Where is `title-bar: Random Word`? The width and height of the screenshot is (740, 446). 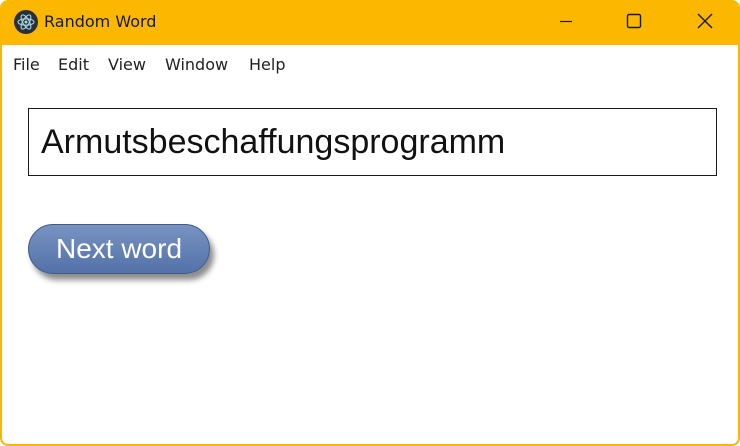
title-bar: Random Word is located at coordinates (370, 22).